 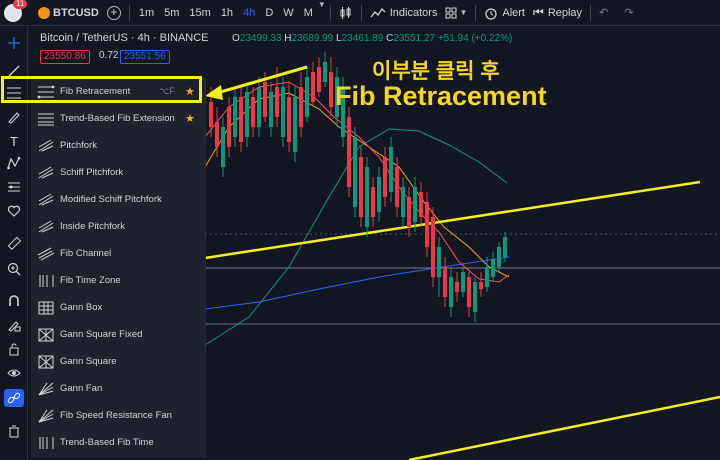 I want to click on menu-item-trend-based-fib-extension: Trend-Based Fib Extension ★, so click(x=118, y=118).